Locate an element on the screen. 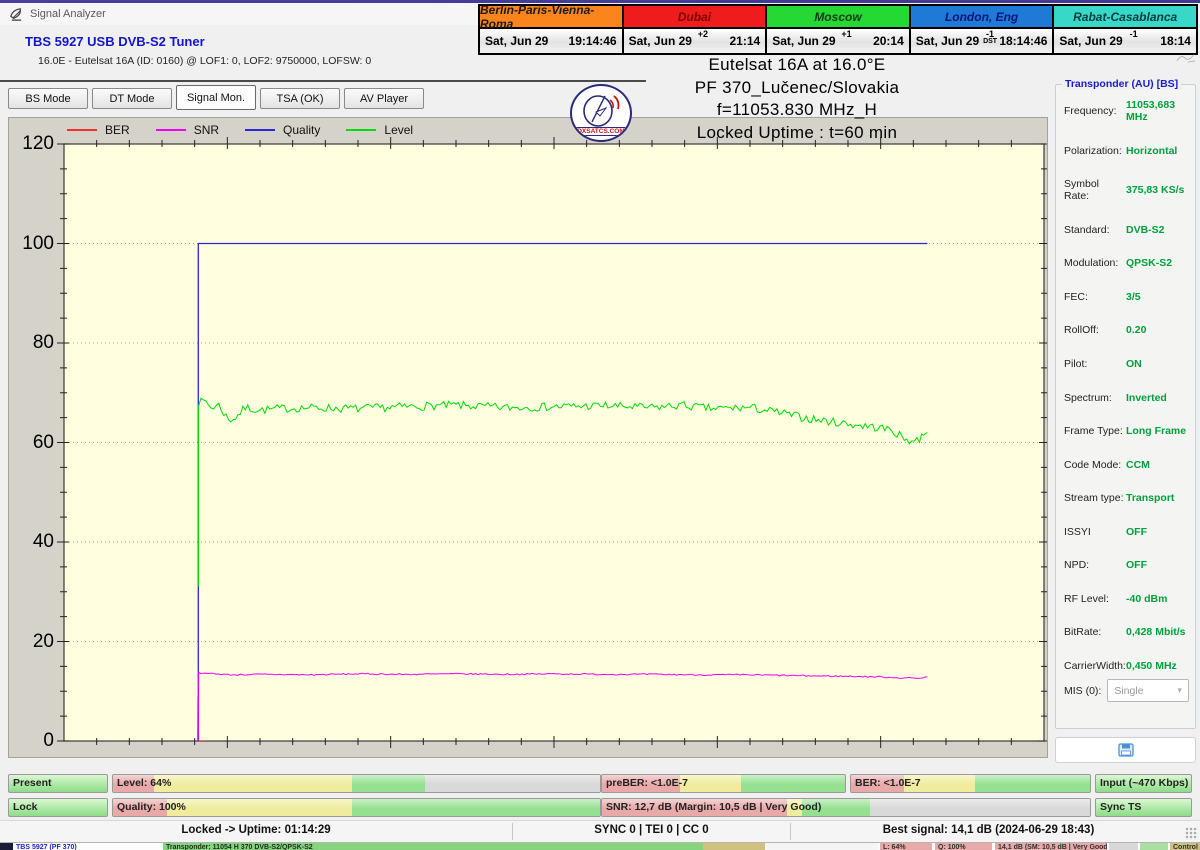  transponder-row: Polarization: Horizontal is located at coordinates (1127, 151).